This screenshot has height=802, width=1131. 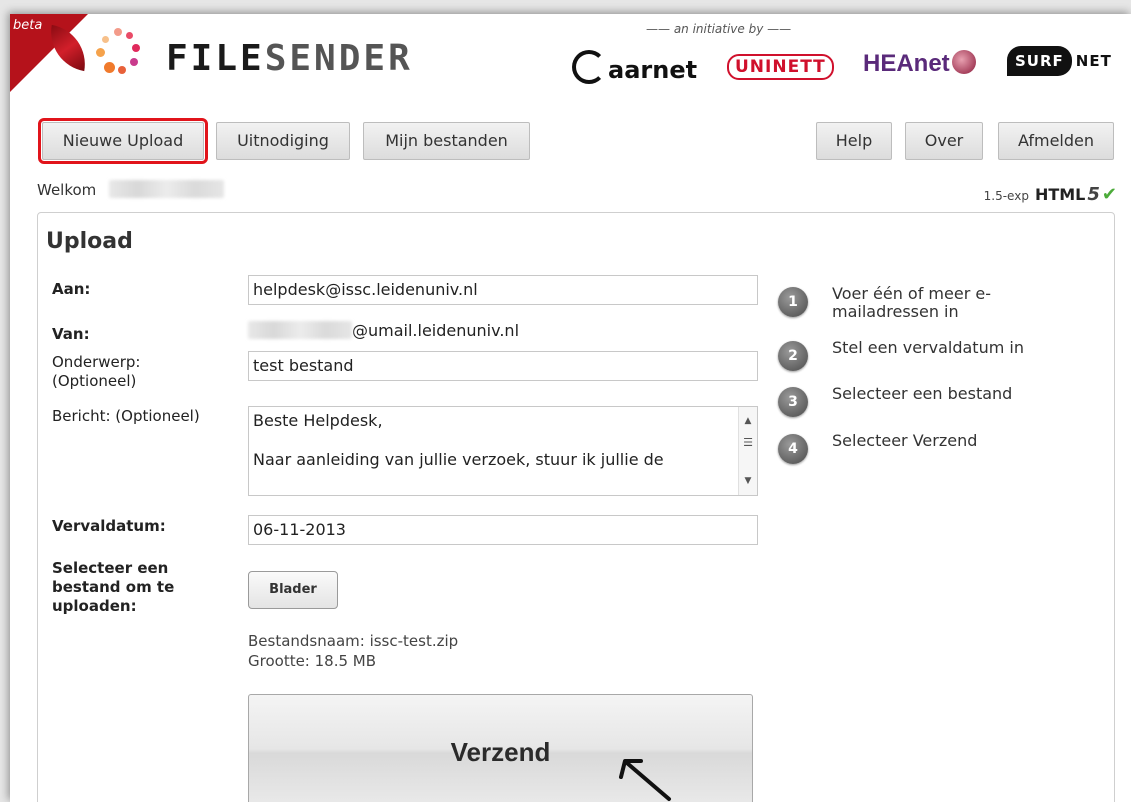 What do you see at coordinates (120, 52) in the screenshot?
I see `filesender-logo-icon` at bounding box center [120, 52].